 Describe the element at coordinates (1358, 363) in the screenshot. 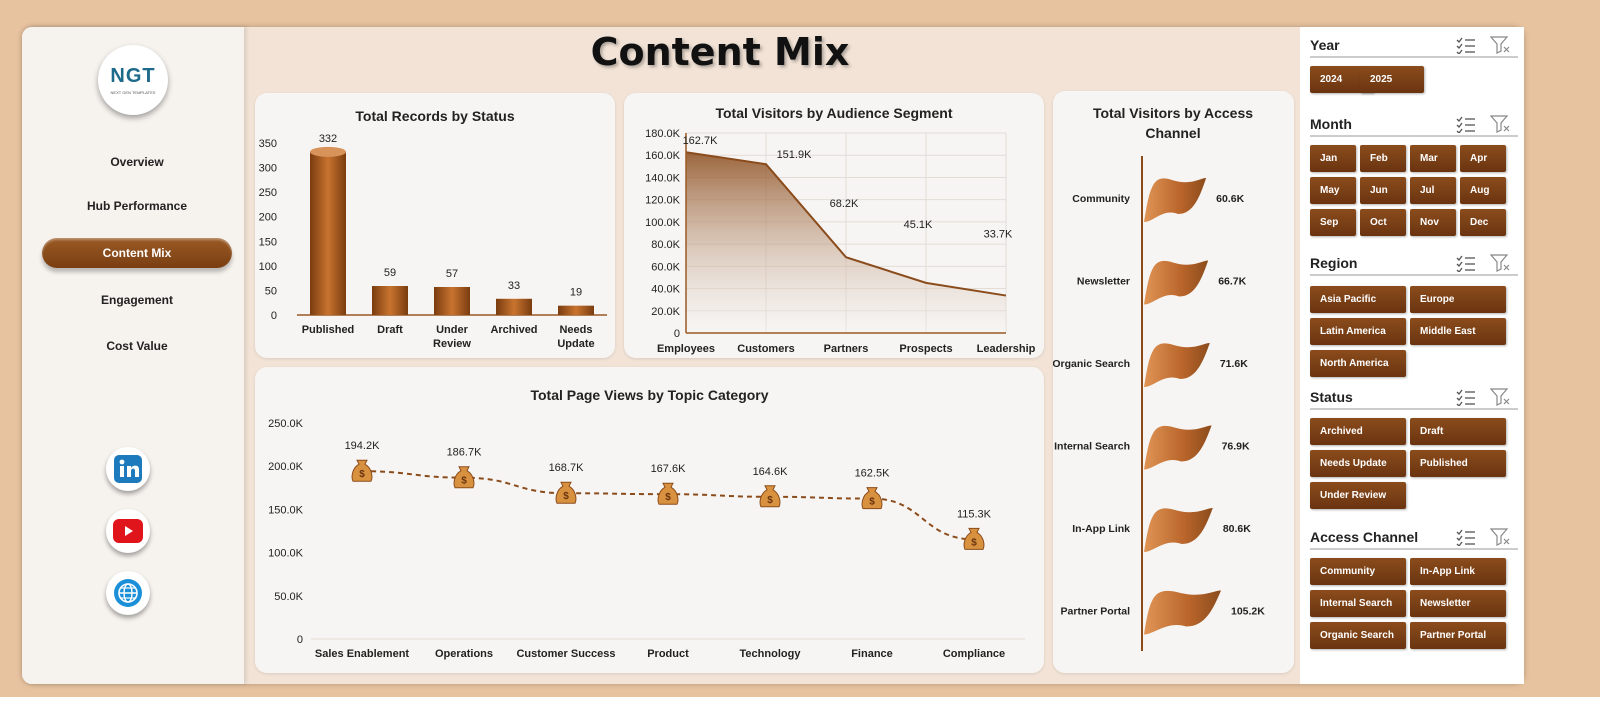

I see `slicer-button: North America` at that location.